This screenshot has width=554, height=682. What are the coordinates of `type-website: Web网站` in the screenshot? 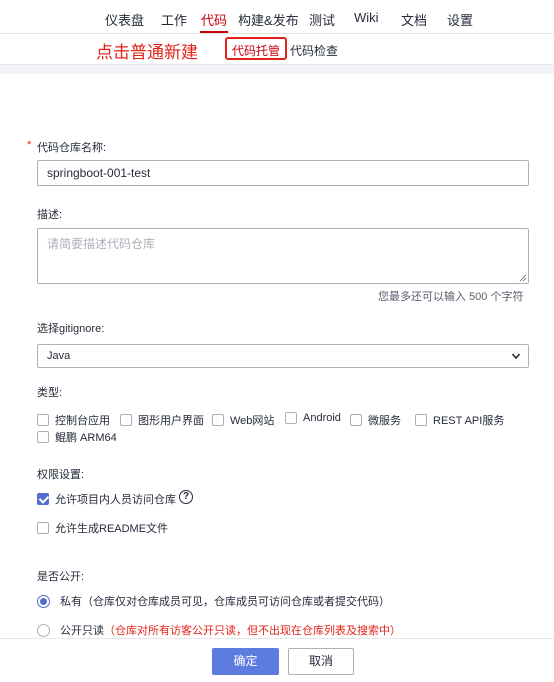 It's located at (243, 420).